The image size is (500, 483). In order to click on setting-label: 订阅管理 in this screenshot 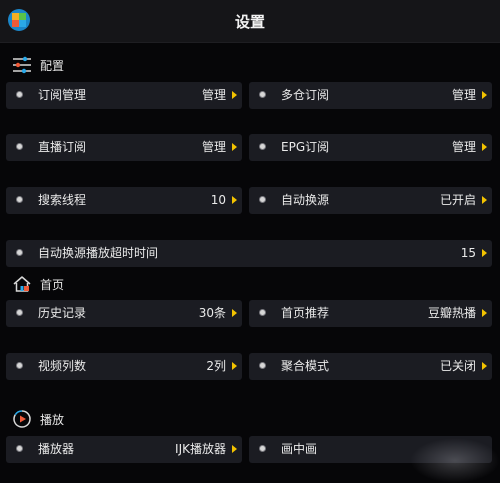, I will do `click(62, 95)`.